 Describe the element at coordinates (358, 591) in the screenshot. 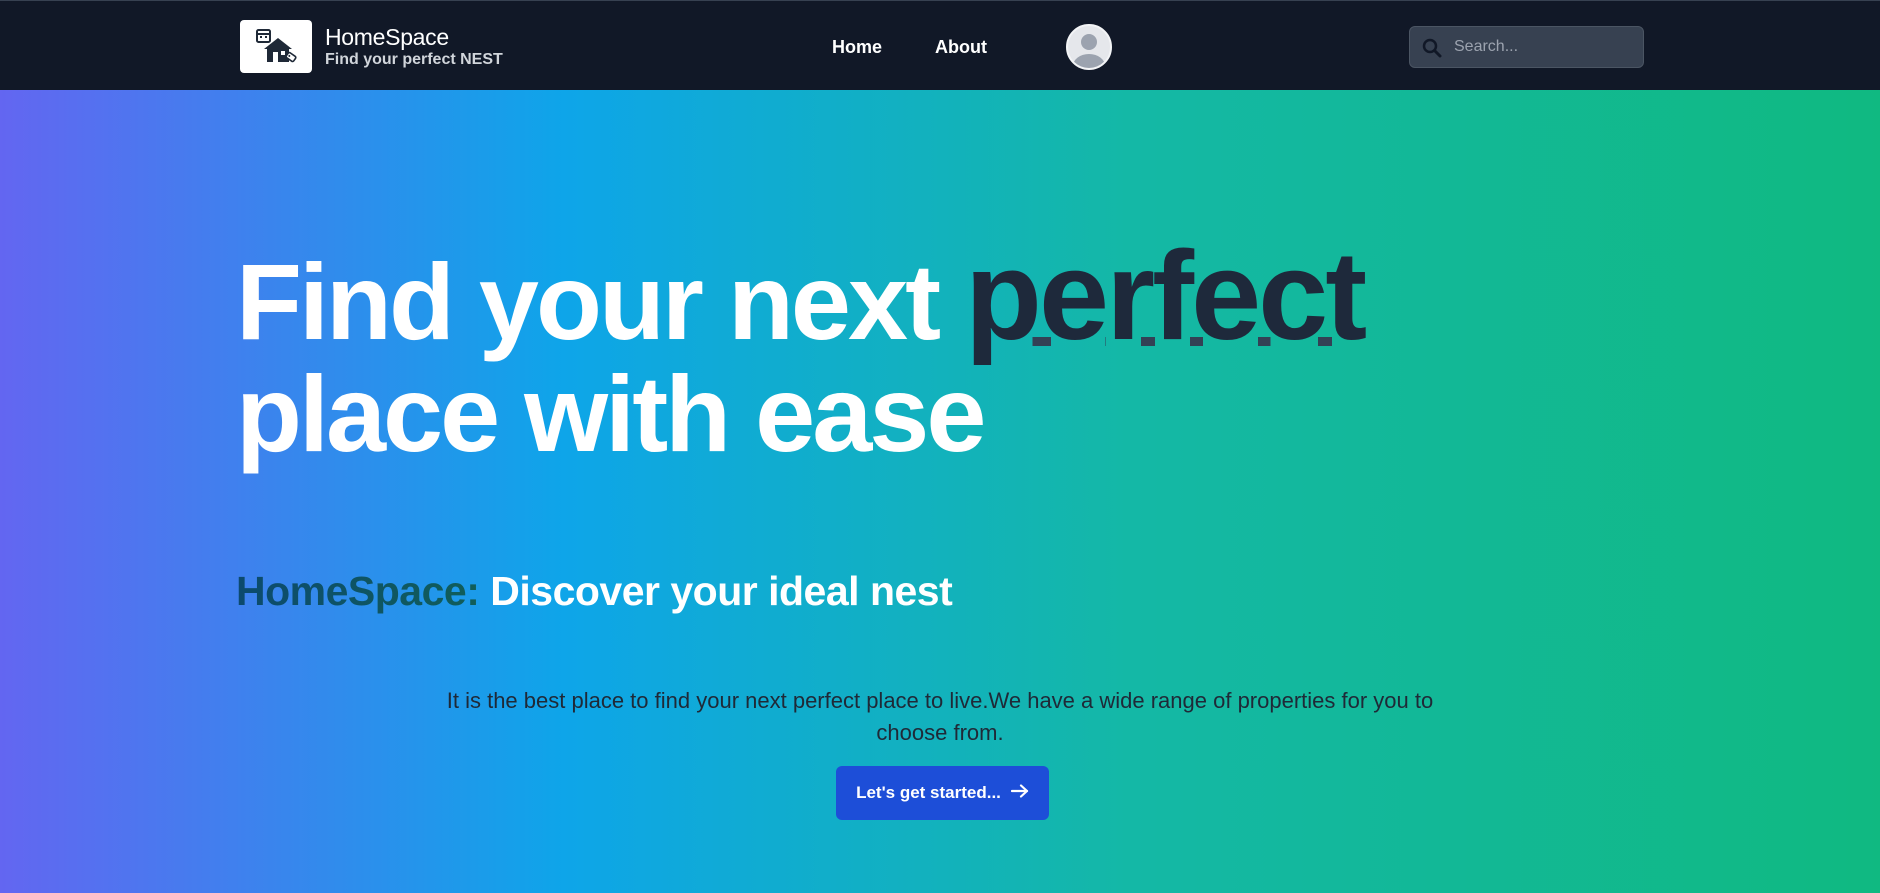

I see `subhead-brand: HomeSpace:` at that location.